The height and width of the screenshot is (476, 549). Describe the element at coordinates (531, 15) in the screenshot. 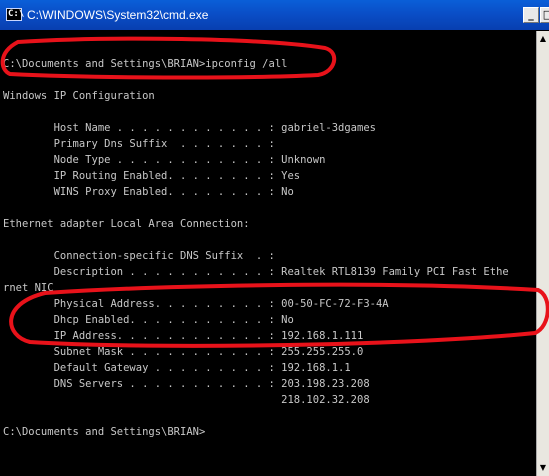

I see `minimize-button: _` at that location.